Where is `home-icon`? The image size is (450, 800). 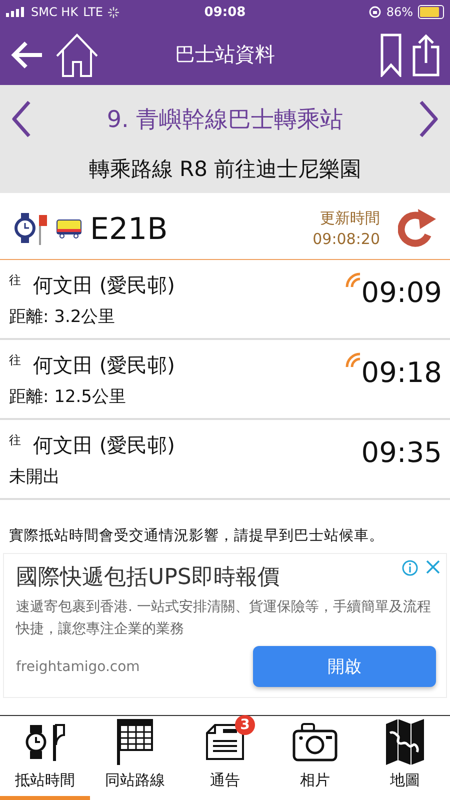
home-icon is located at coordinates (77, 55).